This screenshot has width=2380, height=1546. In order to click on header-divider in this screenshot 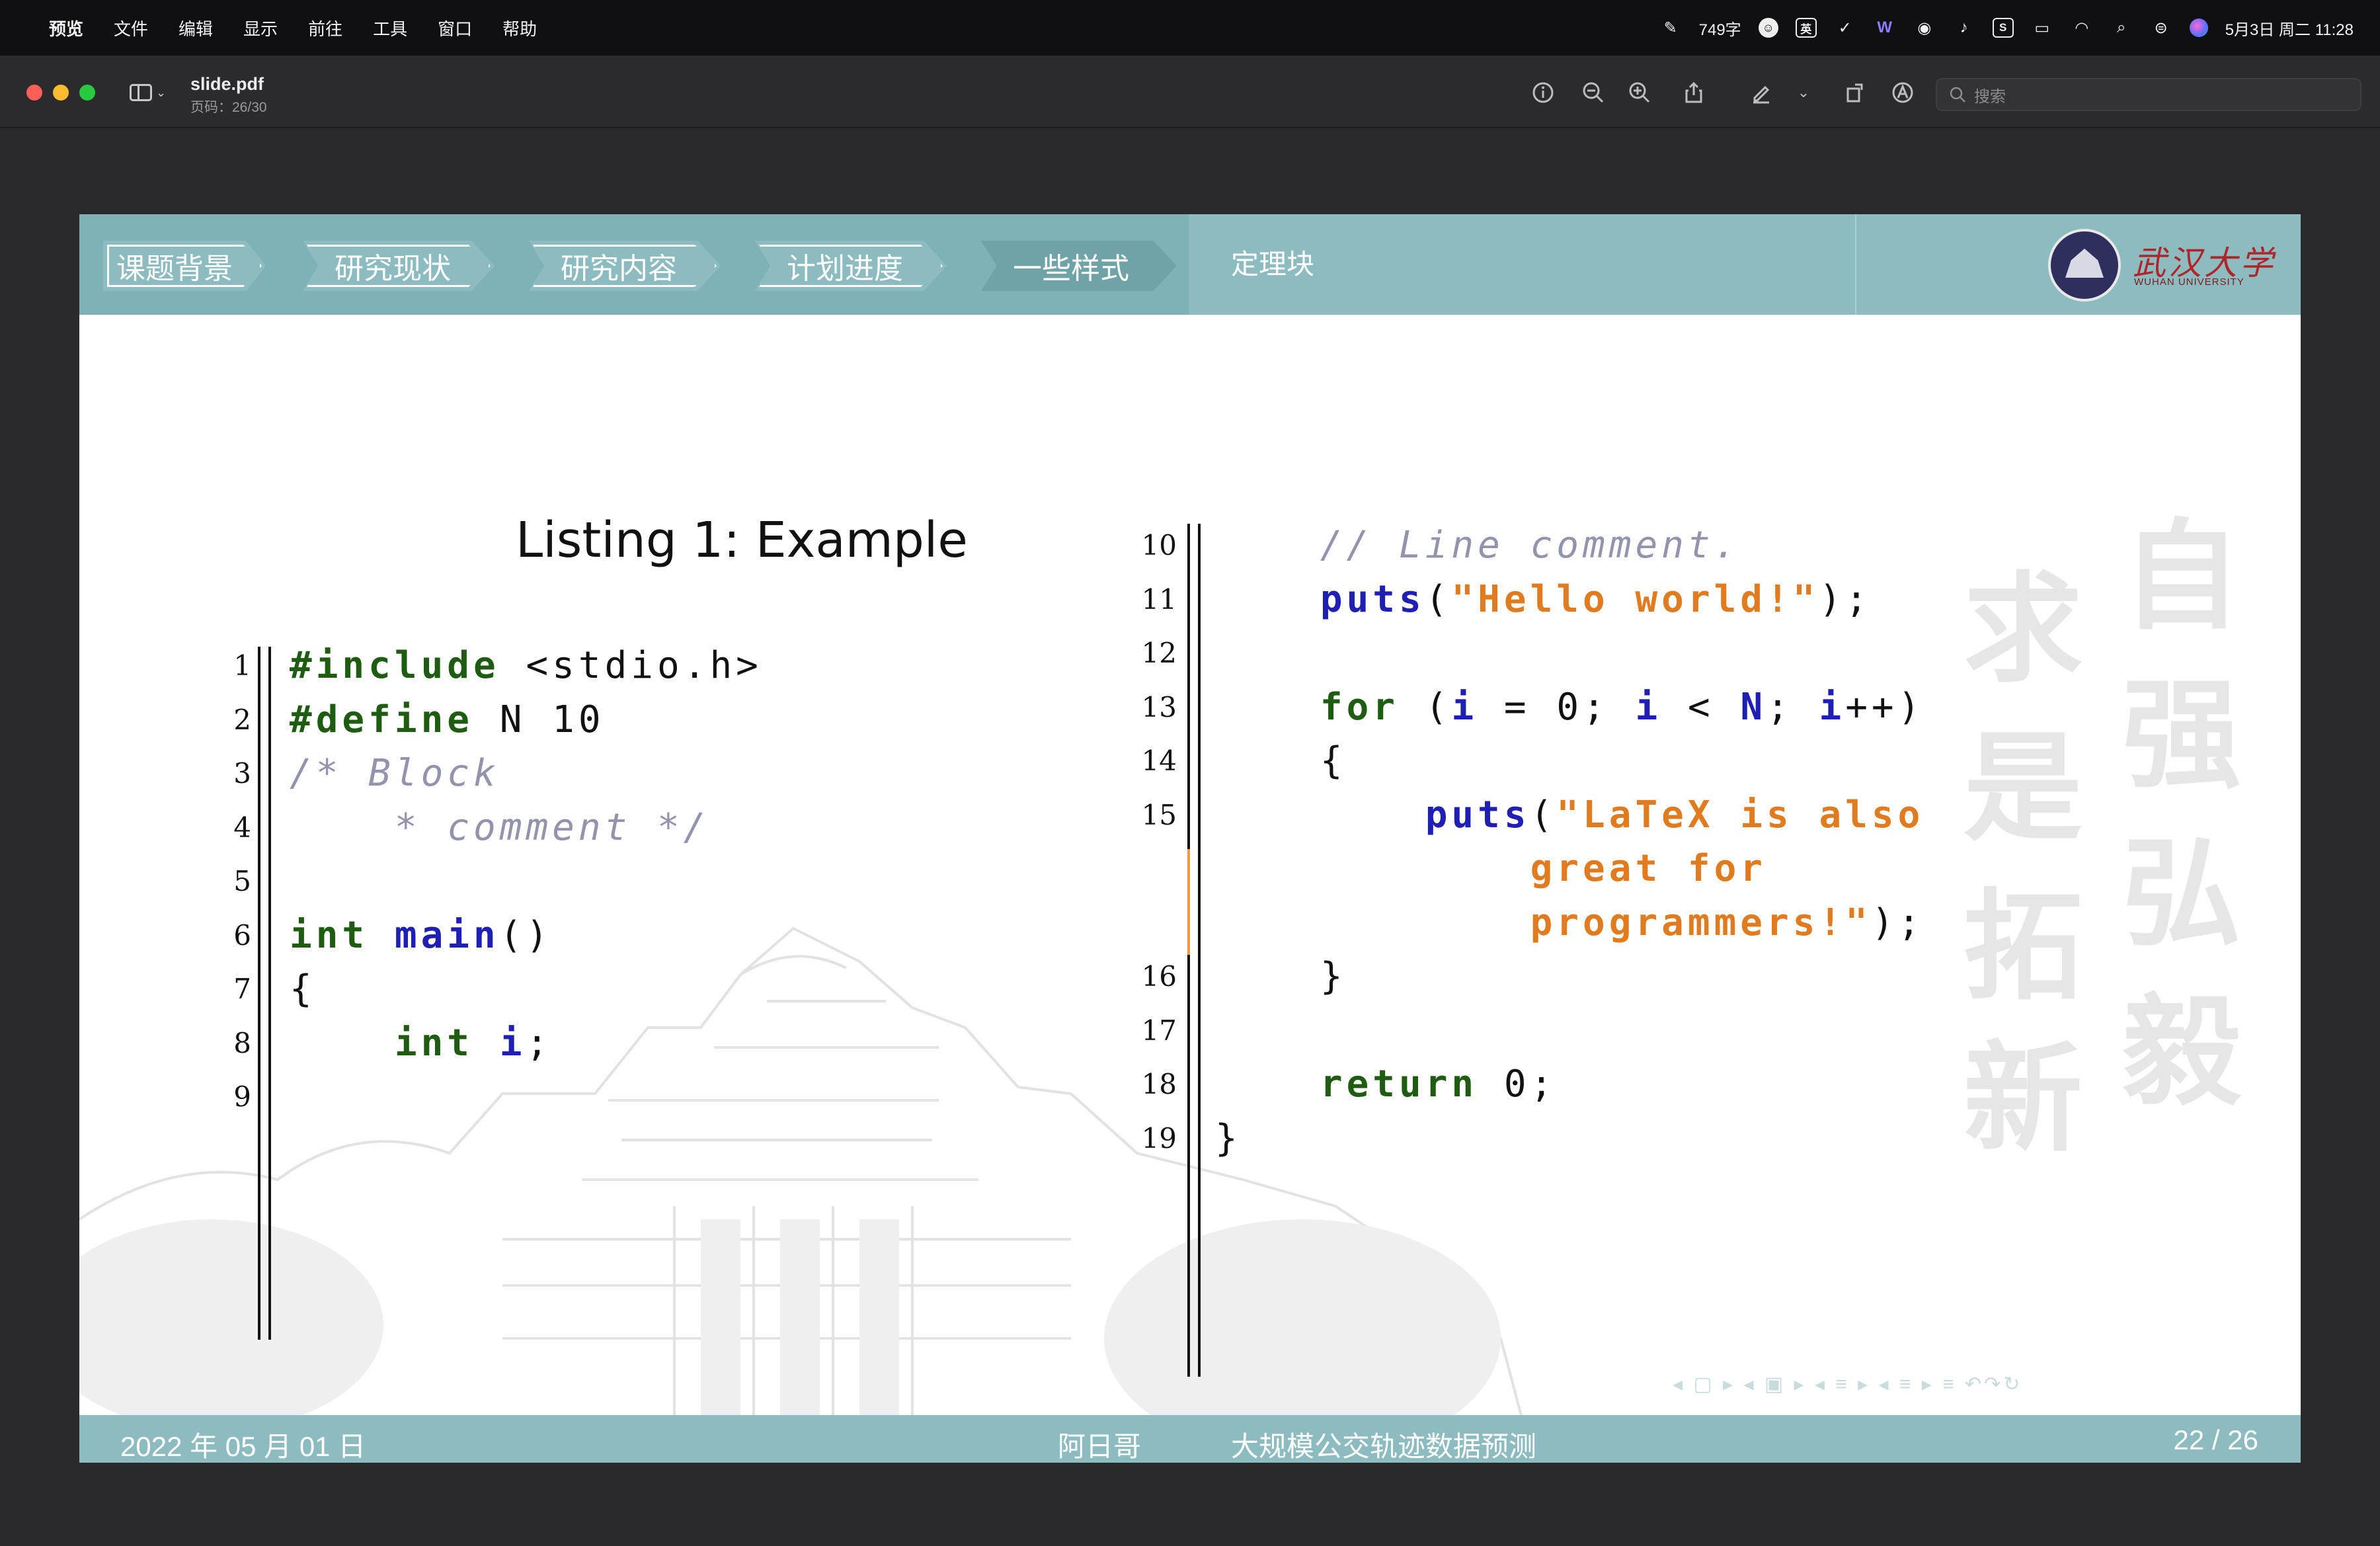, I will do `click(1855, 264)`.